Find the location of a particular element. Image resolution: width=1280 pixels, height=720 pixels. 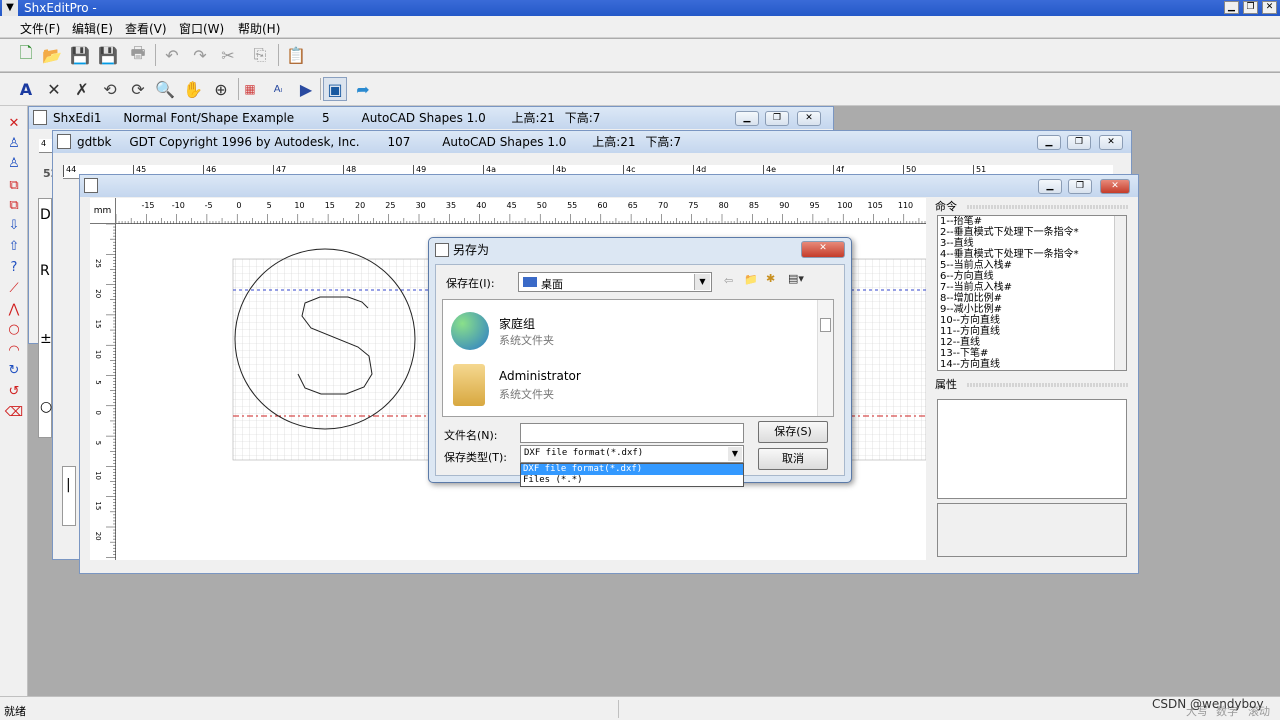

rotate-left-icon: ⟲ is located at coordinates (110, 89).